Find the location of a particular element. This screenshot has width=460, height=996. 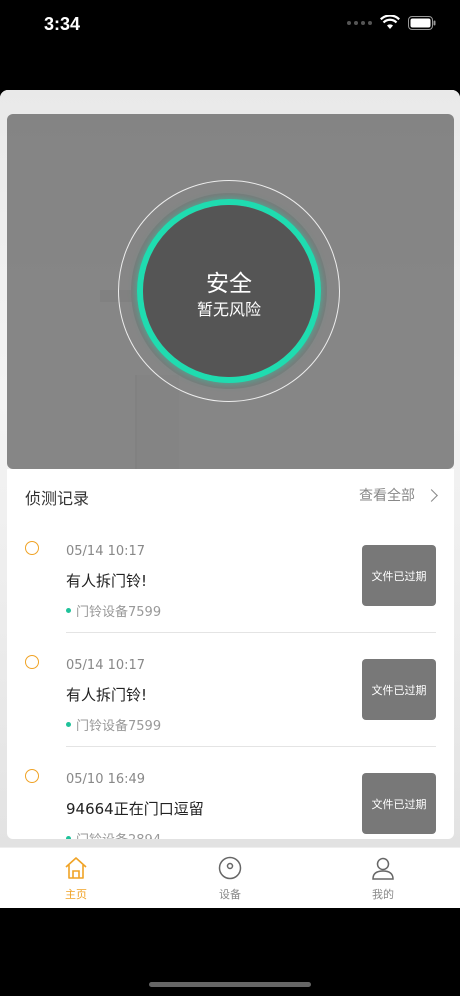

status-icons is located at coordinates (391, 22).